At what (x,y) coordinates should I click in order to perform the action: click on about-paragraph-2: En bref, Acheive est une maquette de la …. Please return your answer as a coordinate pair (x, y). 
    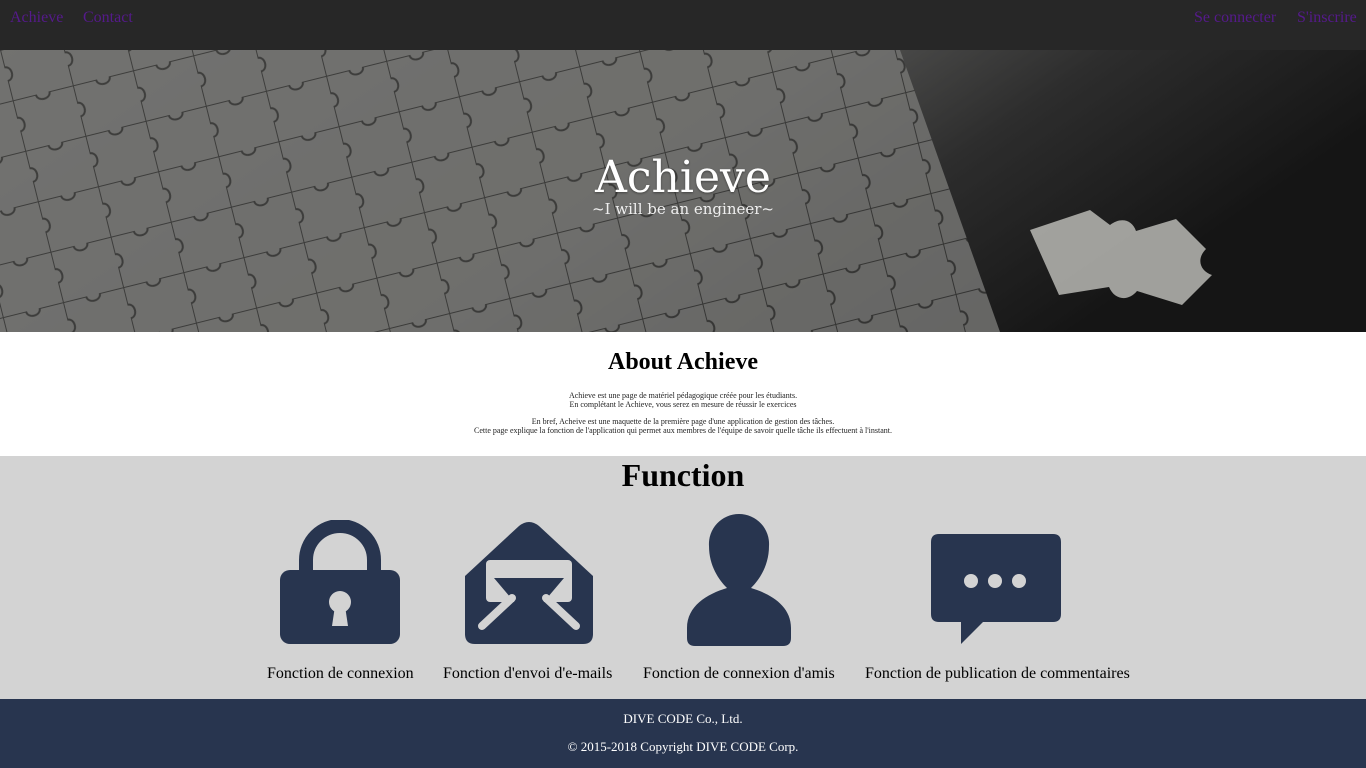
    Looking at the image, I should click on (683, 426).